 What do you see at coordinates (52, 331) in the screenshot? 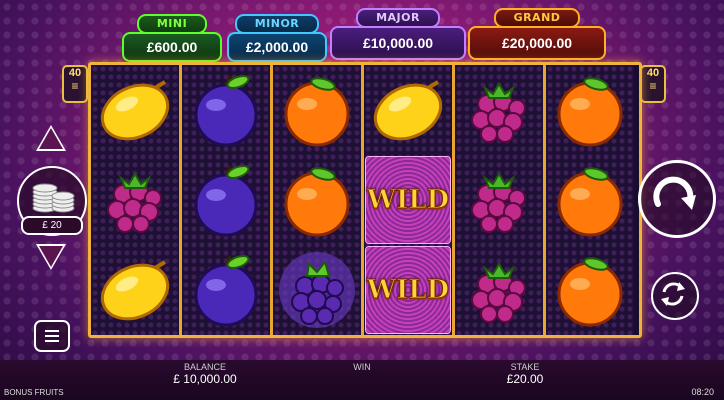
I see `menu-icon` at bounding box center [52, 331].